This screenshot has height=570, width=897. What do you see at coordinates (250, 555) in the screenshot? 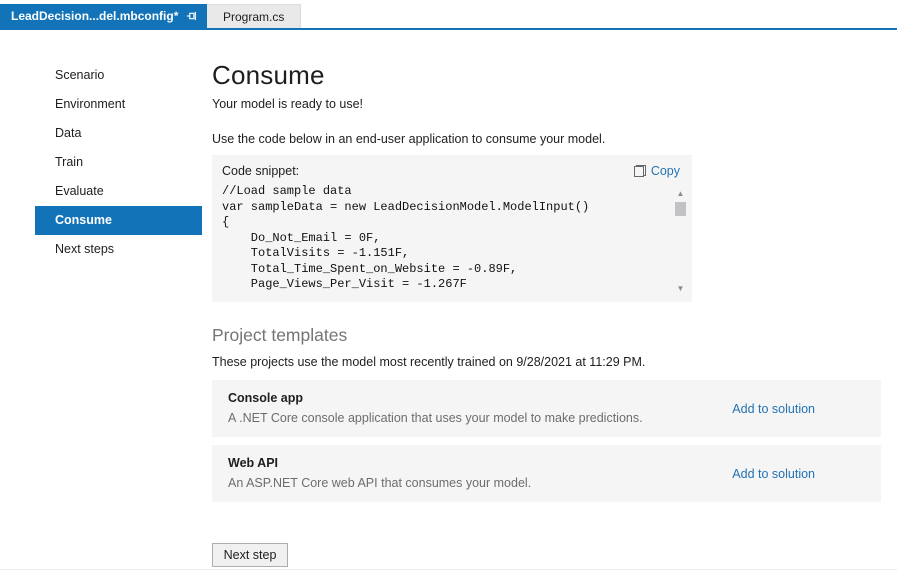
I see `next-step-button: Next step` at bounding box center [250, 555].